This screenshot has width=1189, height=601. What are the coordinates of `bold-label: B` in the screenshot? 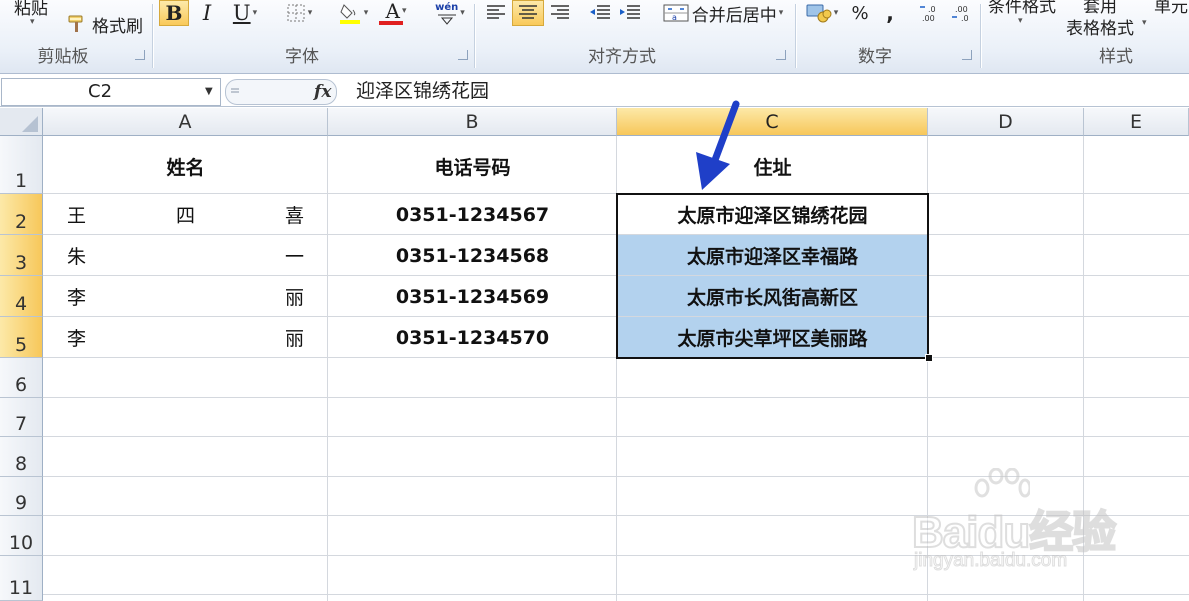 It's located at (174, 13).